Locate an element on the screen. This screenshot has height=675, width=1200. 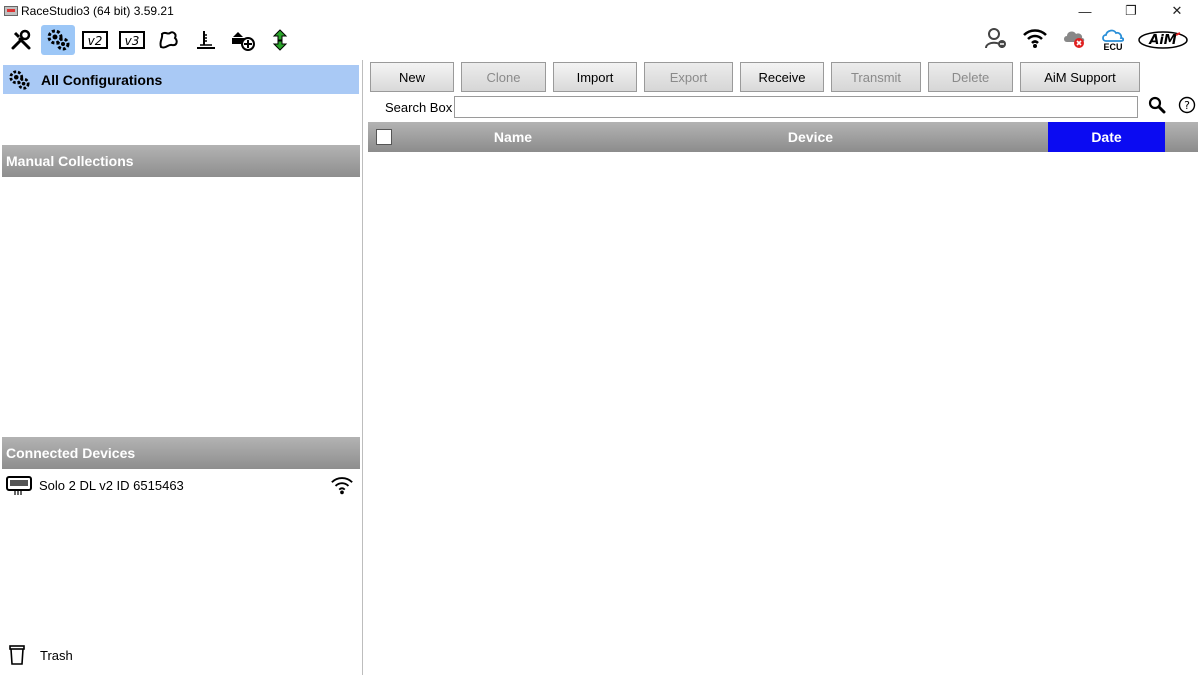
configurations-button is located at coordinates (58, 40).